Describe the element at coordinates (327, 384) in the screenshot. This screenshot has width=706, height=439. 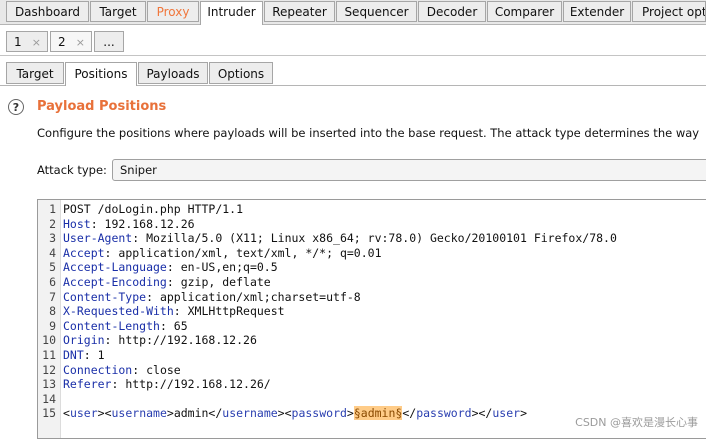
I see `request-line: 13 Referer: http://192.168.12.26/` at that location.